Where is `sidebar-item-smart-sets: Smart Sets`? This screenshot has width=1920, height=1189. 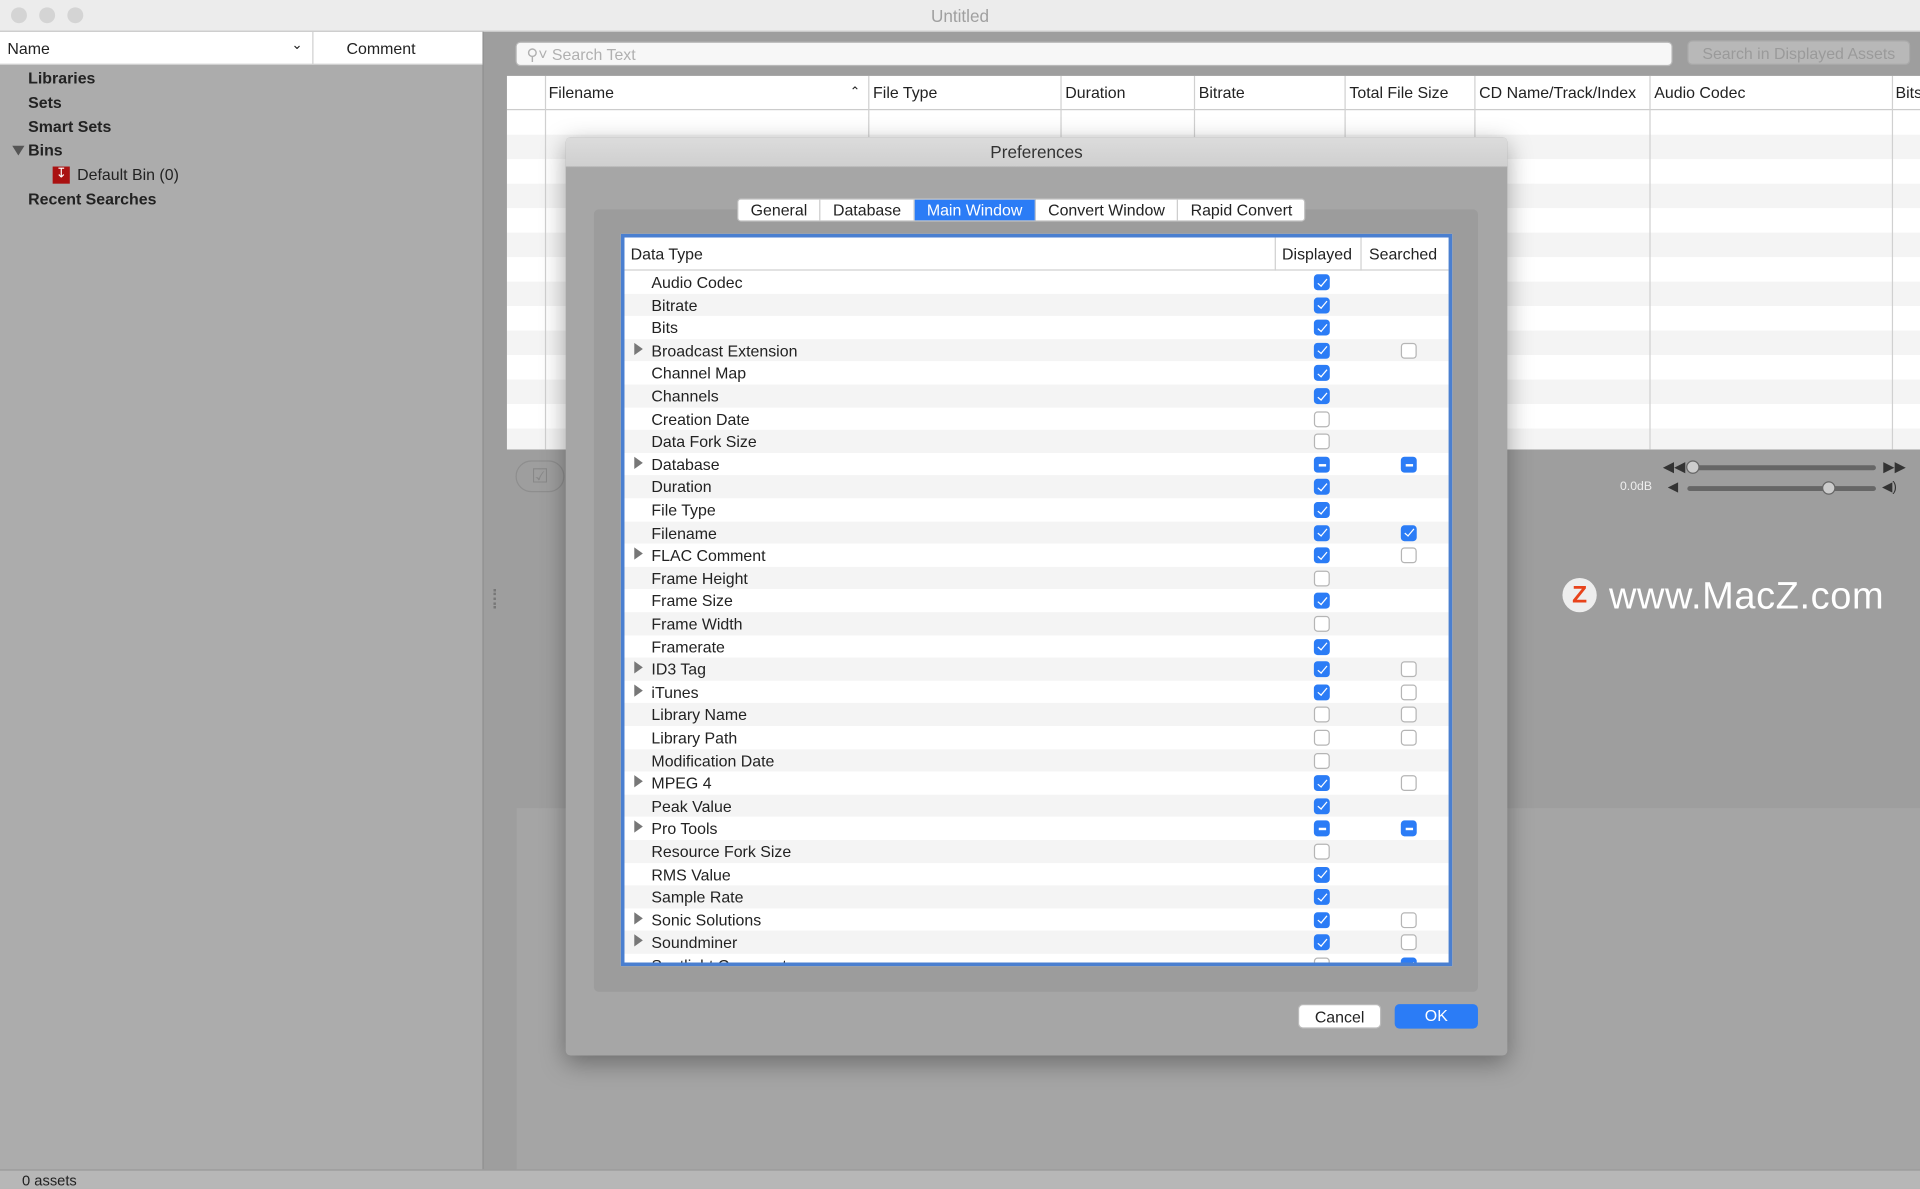
sidebar-item-smart-sets: Smart Sets is located at coordinates (69, 127).